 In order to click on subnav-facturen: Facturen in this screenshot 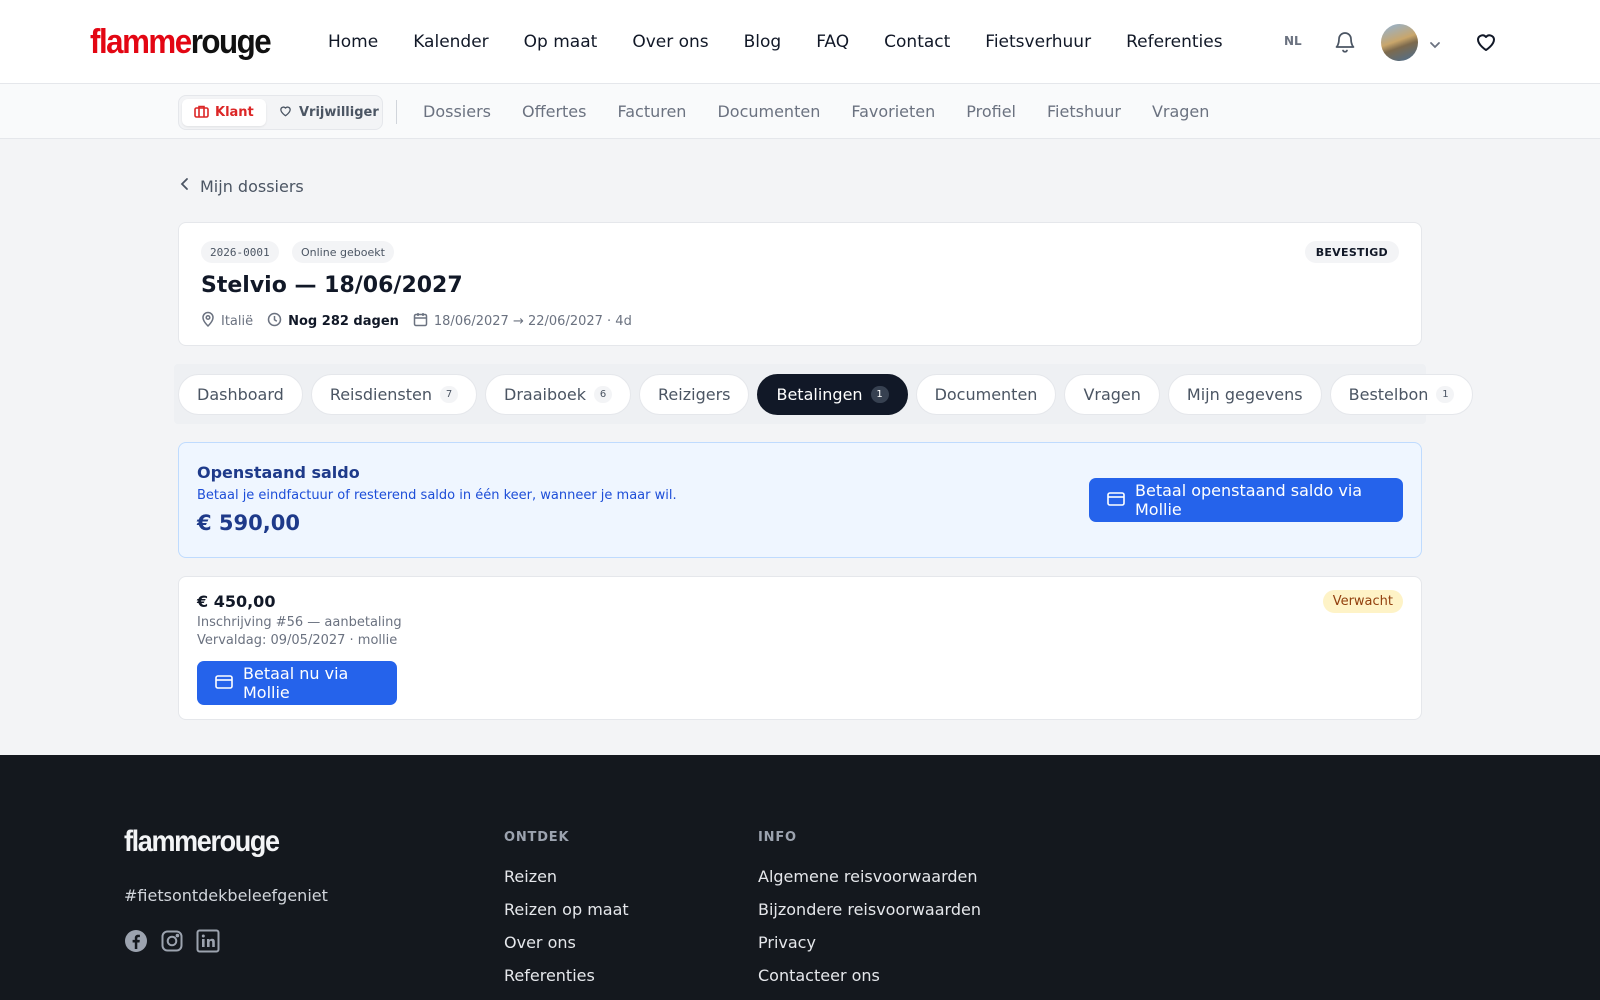, I will do `click(651, 111)`.